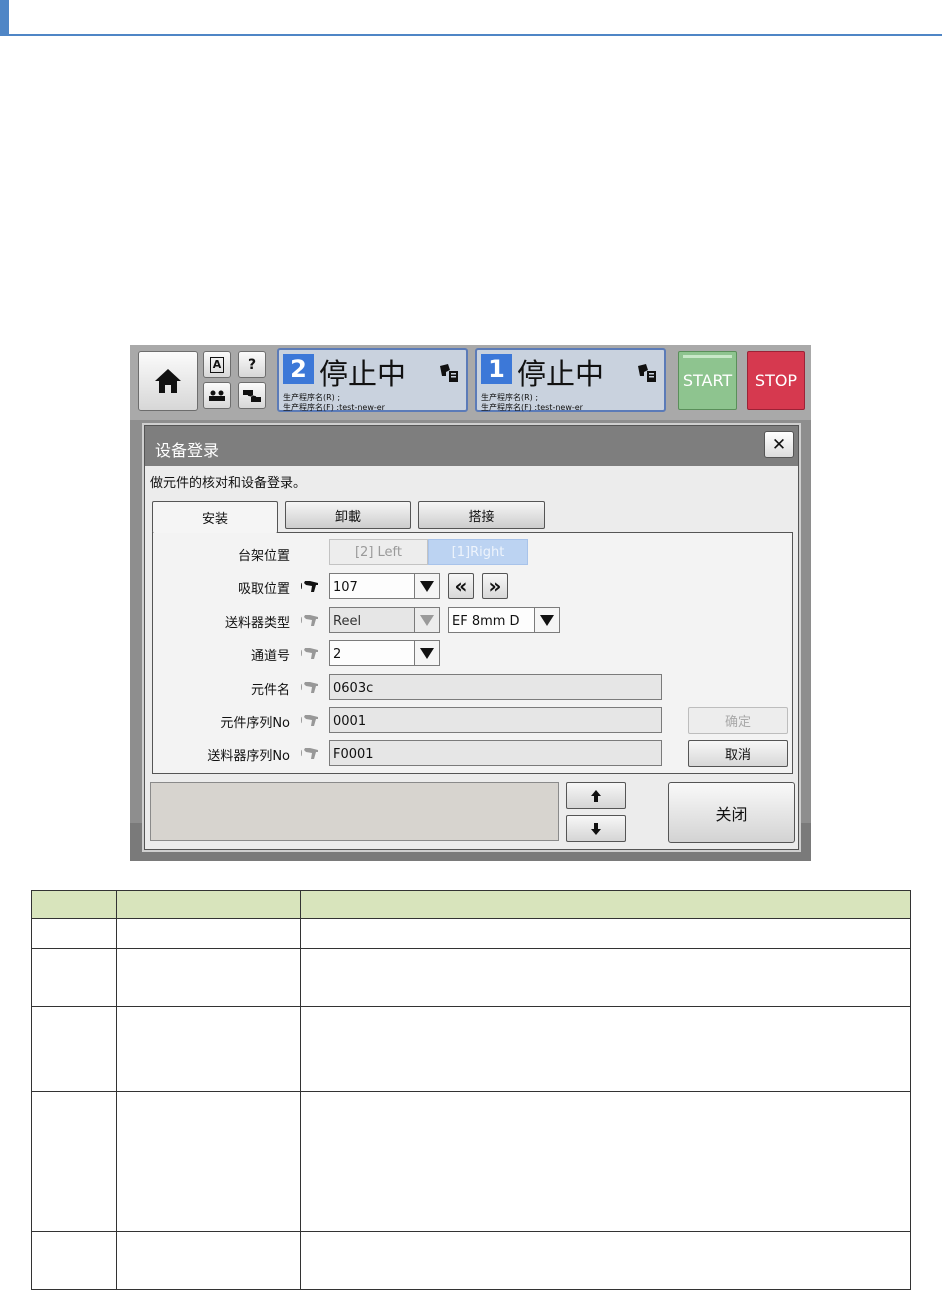 Image resolution: width=942 pixels, height=1291 pixels. Describe the element at coordinates (471, 18) in the screenshot. I see `document-header` at that location.